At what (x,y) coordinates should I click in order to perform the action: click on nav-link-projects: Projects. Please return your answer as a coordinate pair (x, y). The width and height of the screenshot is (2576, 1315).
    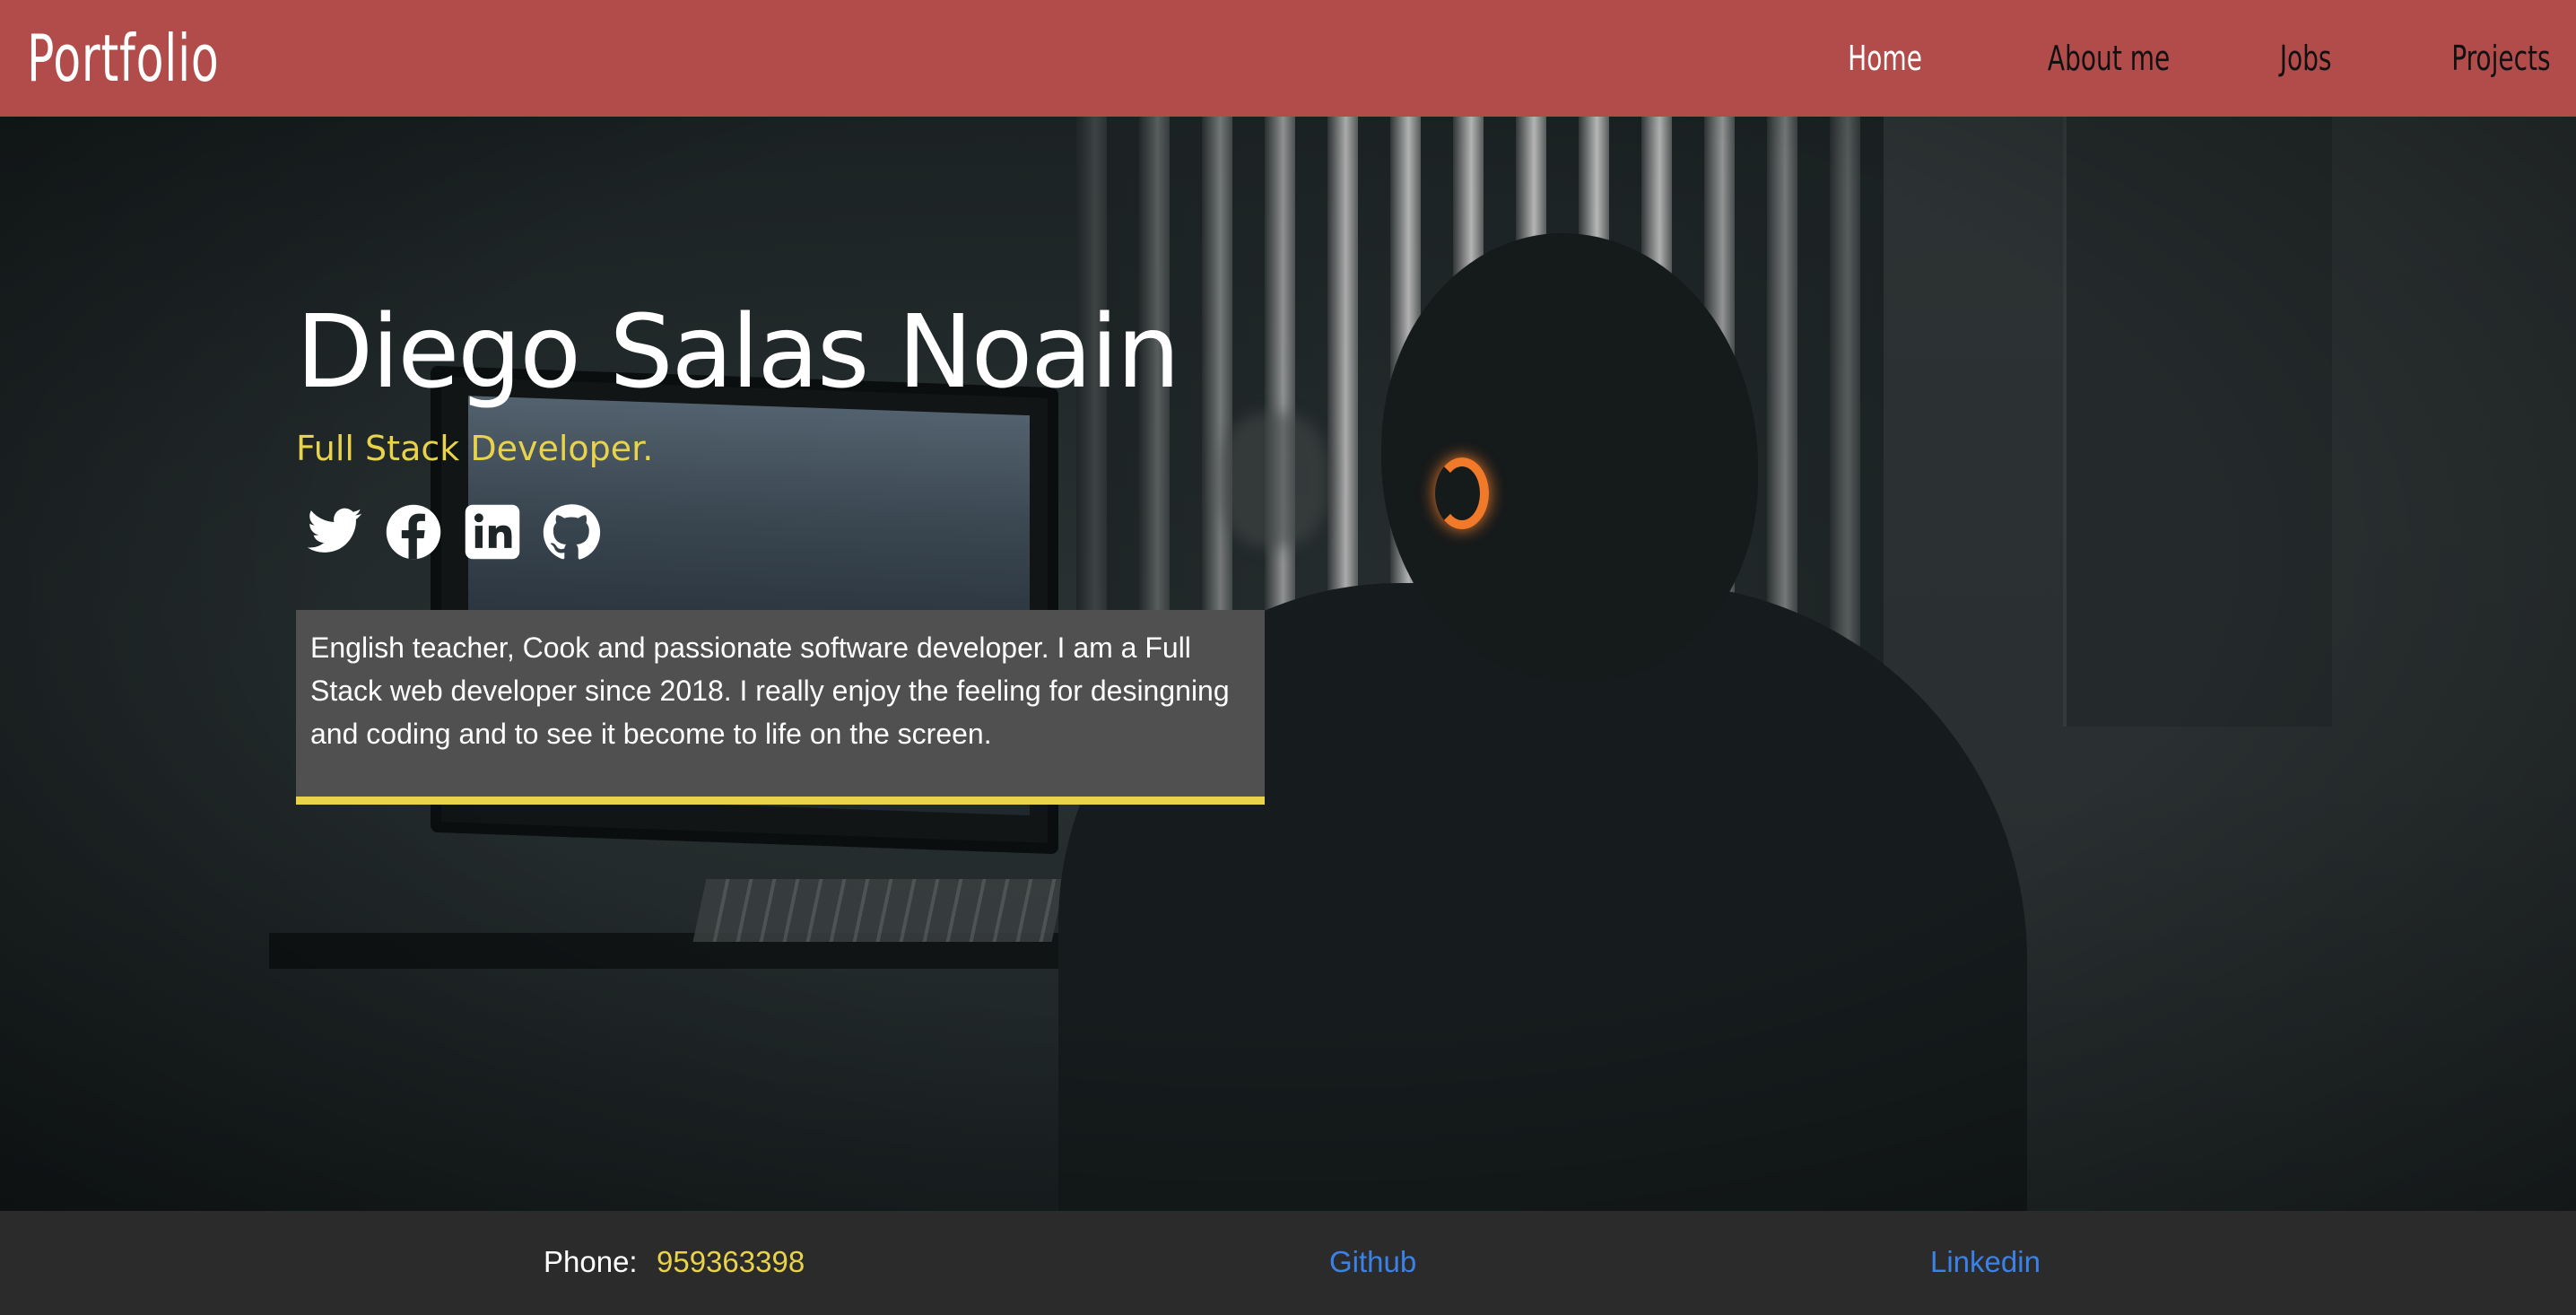
    Looking at the image, I should click on (2501, 59).